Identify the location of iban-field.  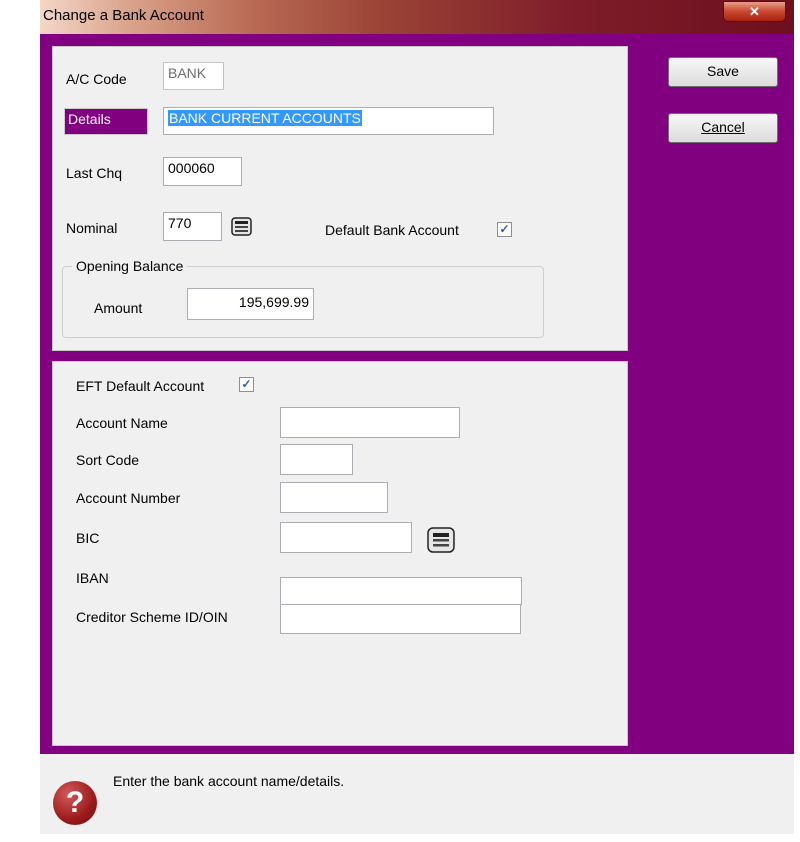
(401, 591).